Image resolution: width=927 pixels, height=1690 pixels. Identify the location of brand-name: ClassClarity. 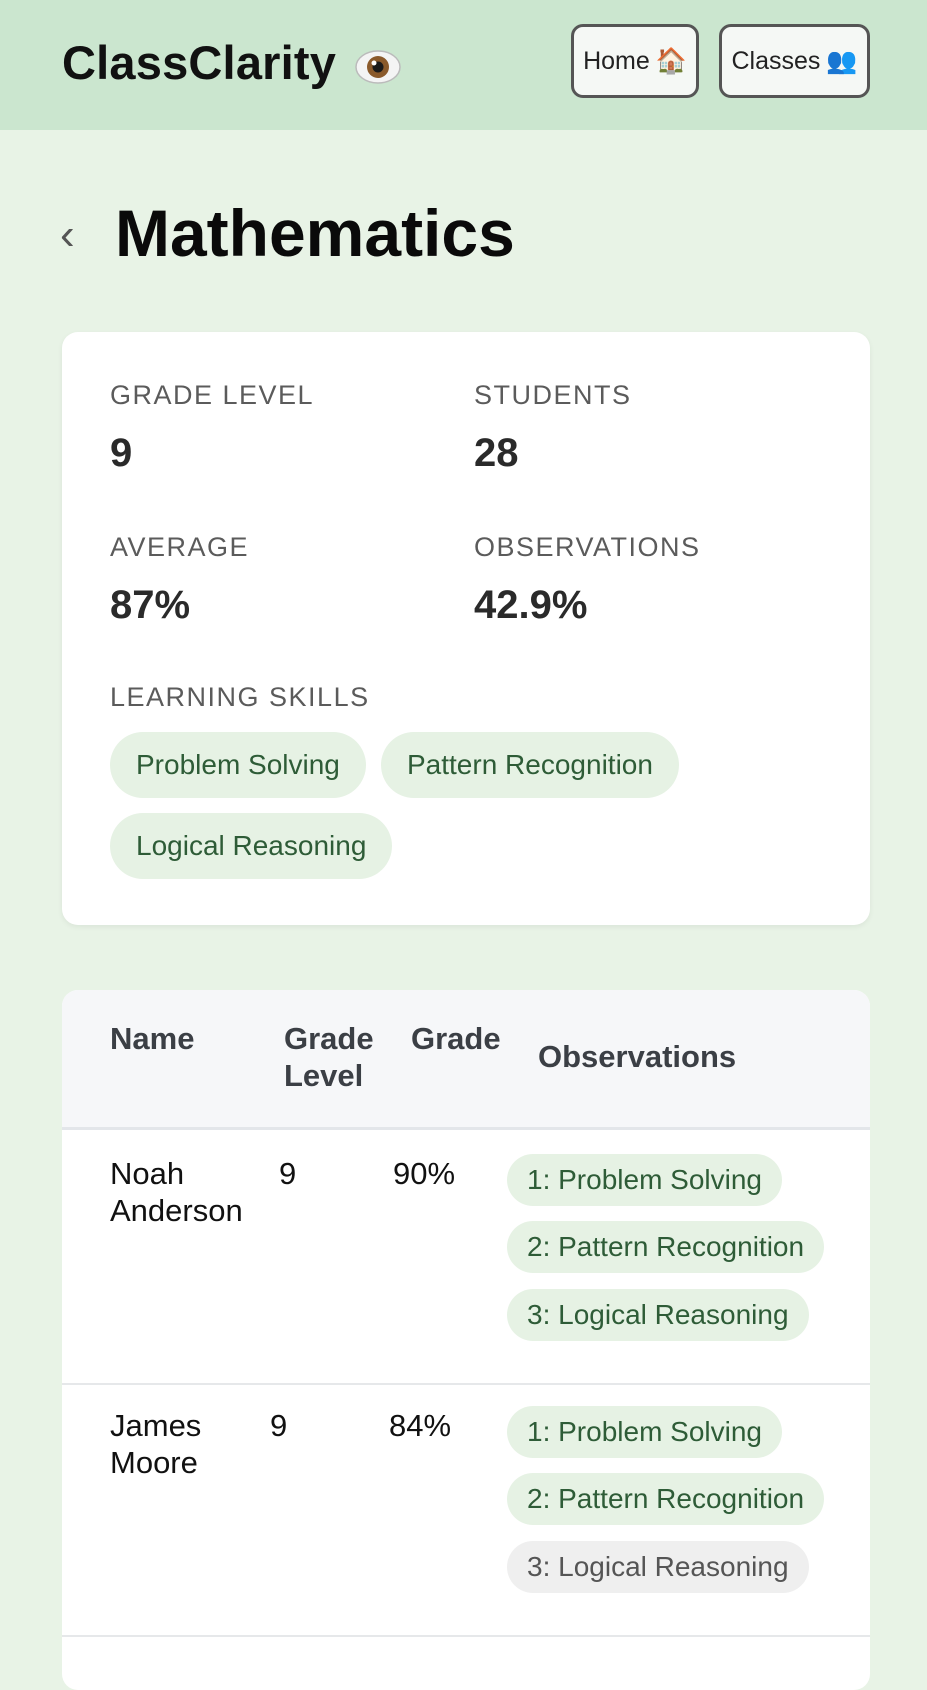
(199, 62).